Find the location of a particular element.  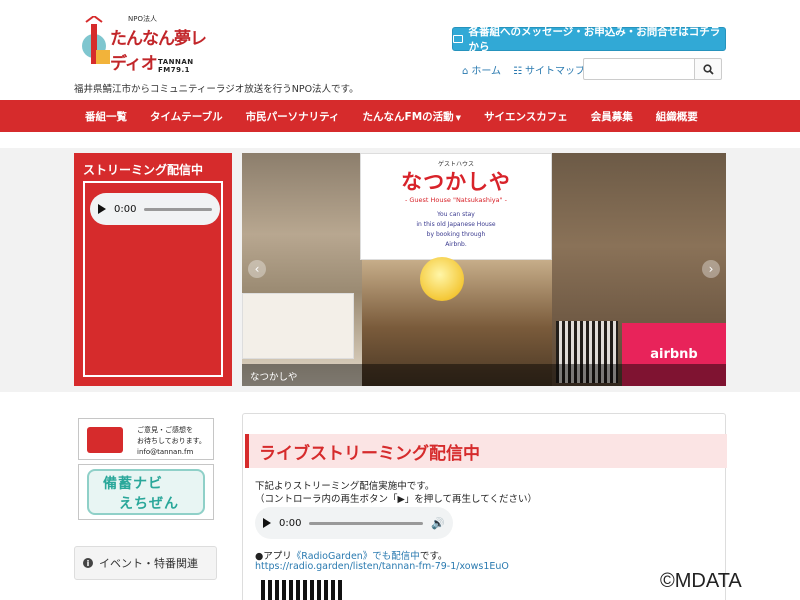

logo-npo-label: NPO法人 is located at coordinates (142, 19).